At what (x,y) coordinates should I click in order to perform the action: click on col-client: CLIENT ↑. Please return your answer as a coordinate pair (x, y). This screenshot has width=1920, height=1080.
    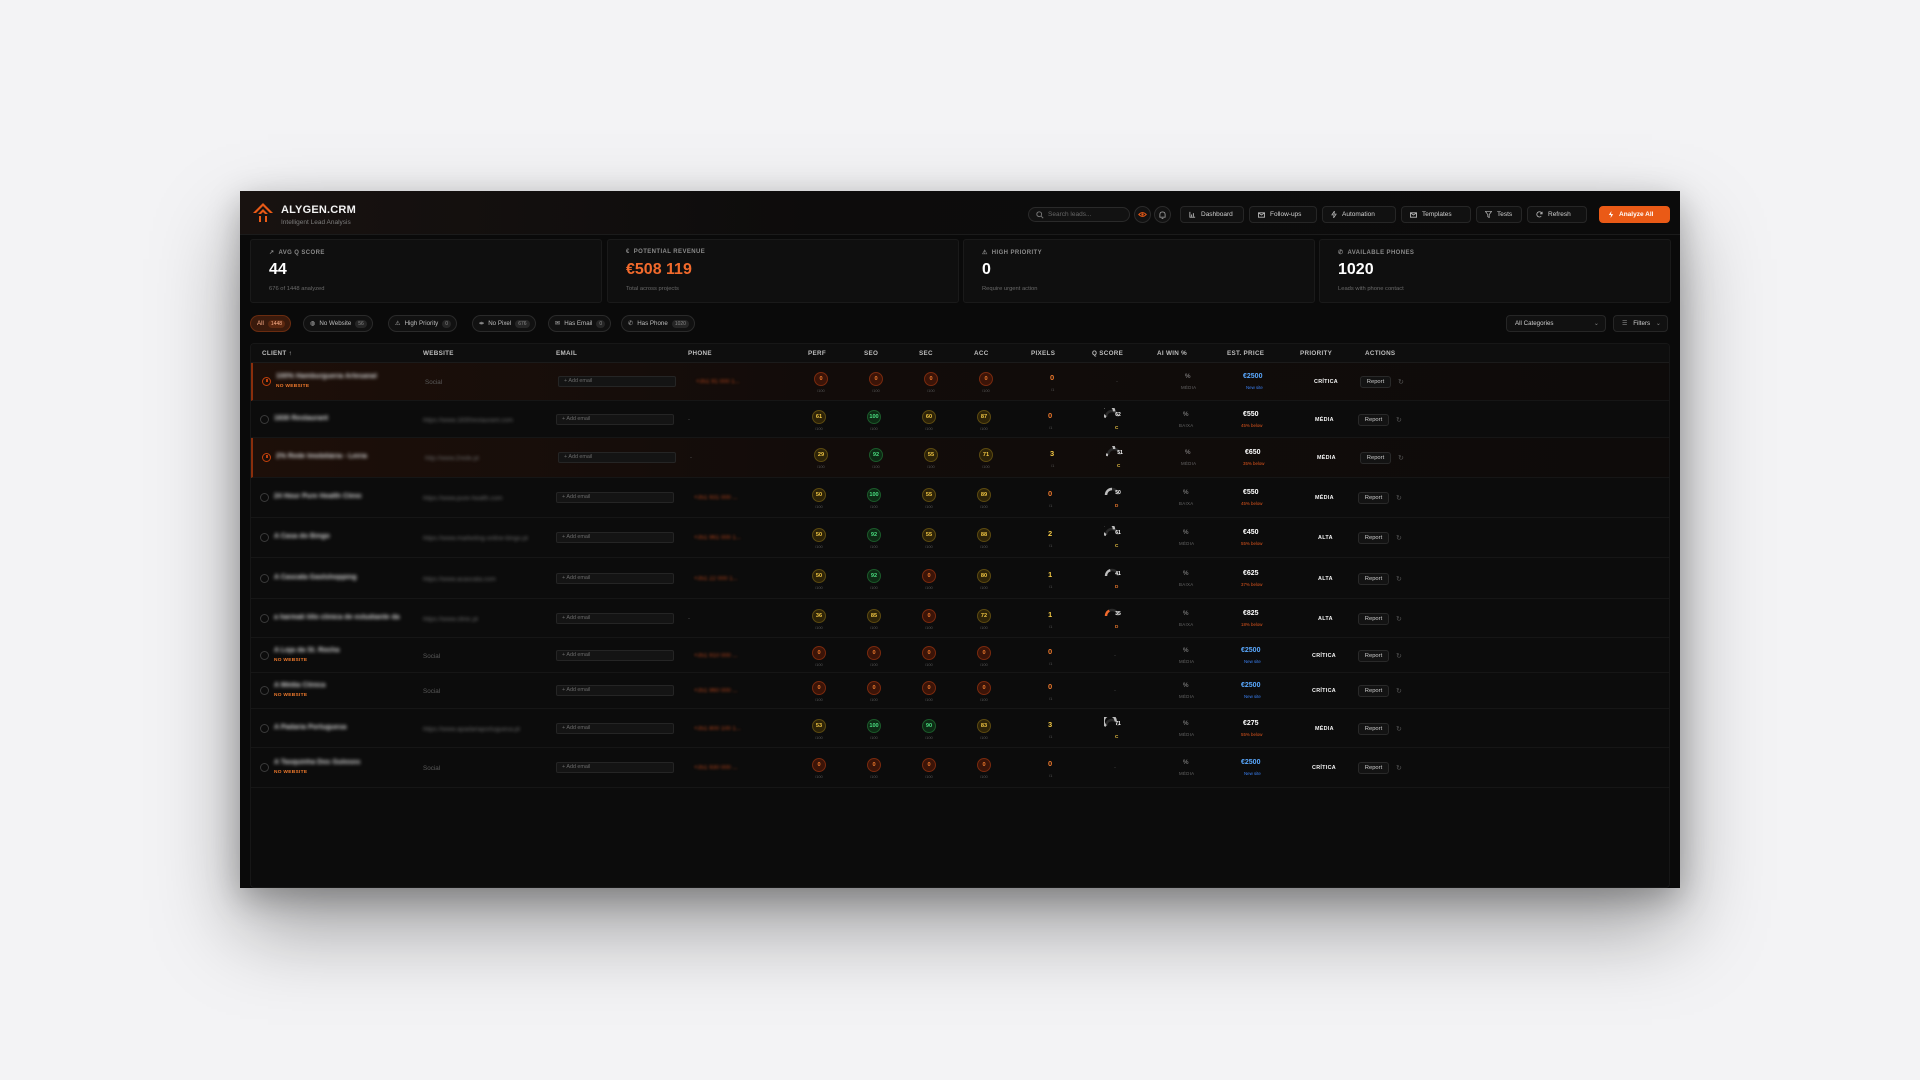
    Looking at the image, I should click on (277, 353).